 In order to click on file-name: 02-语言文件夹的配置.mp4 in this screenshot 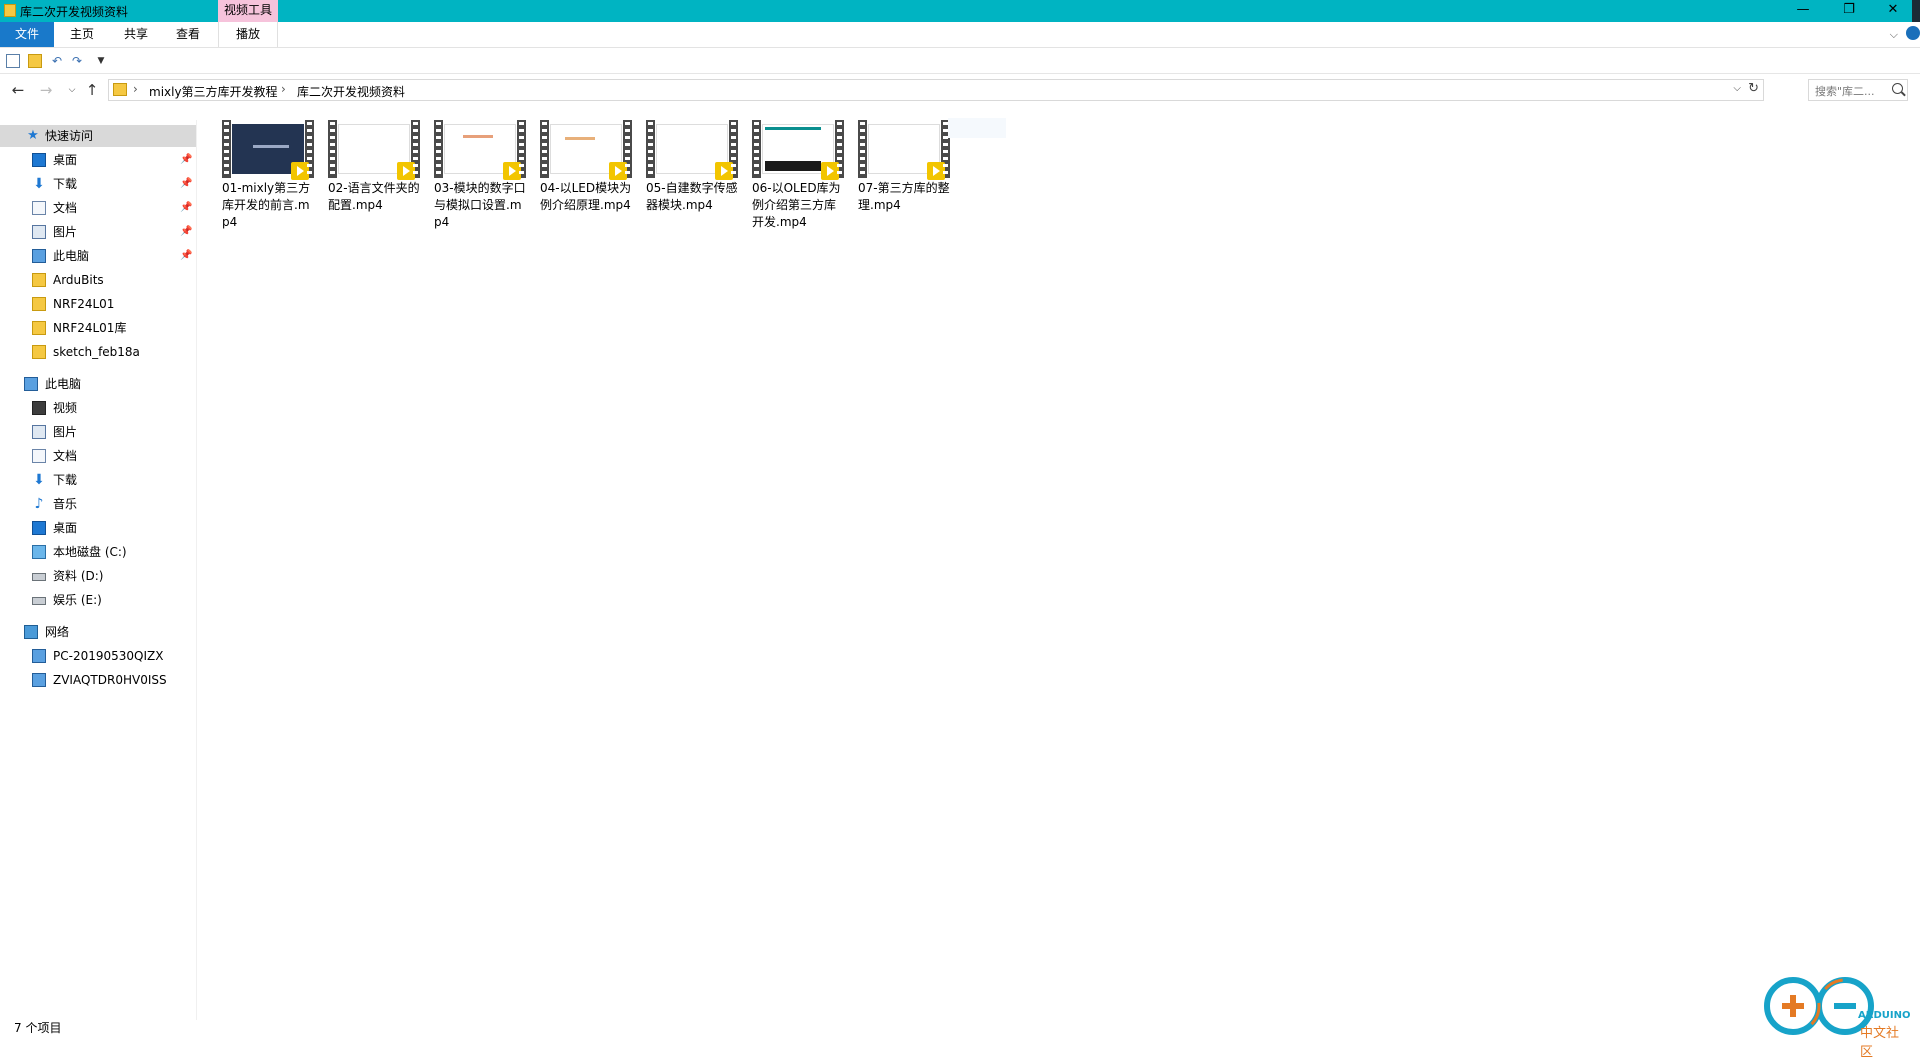, I will do `click(374, 196)`.